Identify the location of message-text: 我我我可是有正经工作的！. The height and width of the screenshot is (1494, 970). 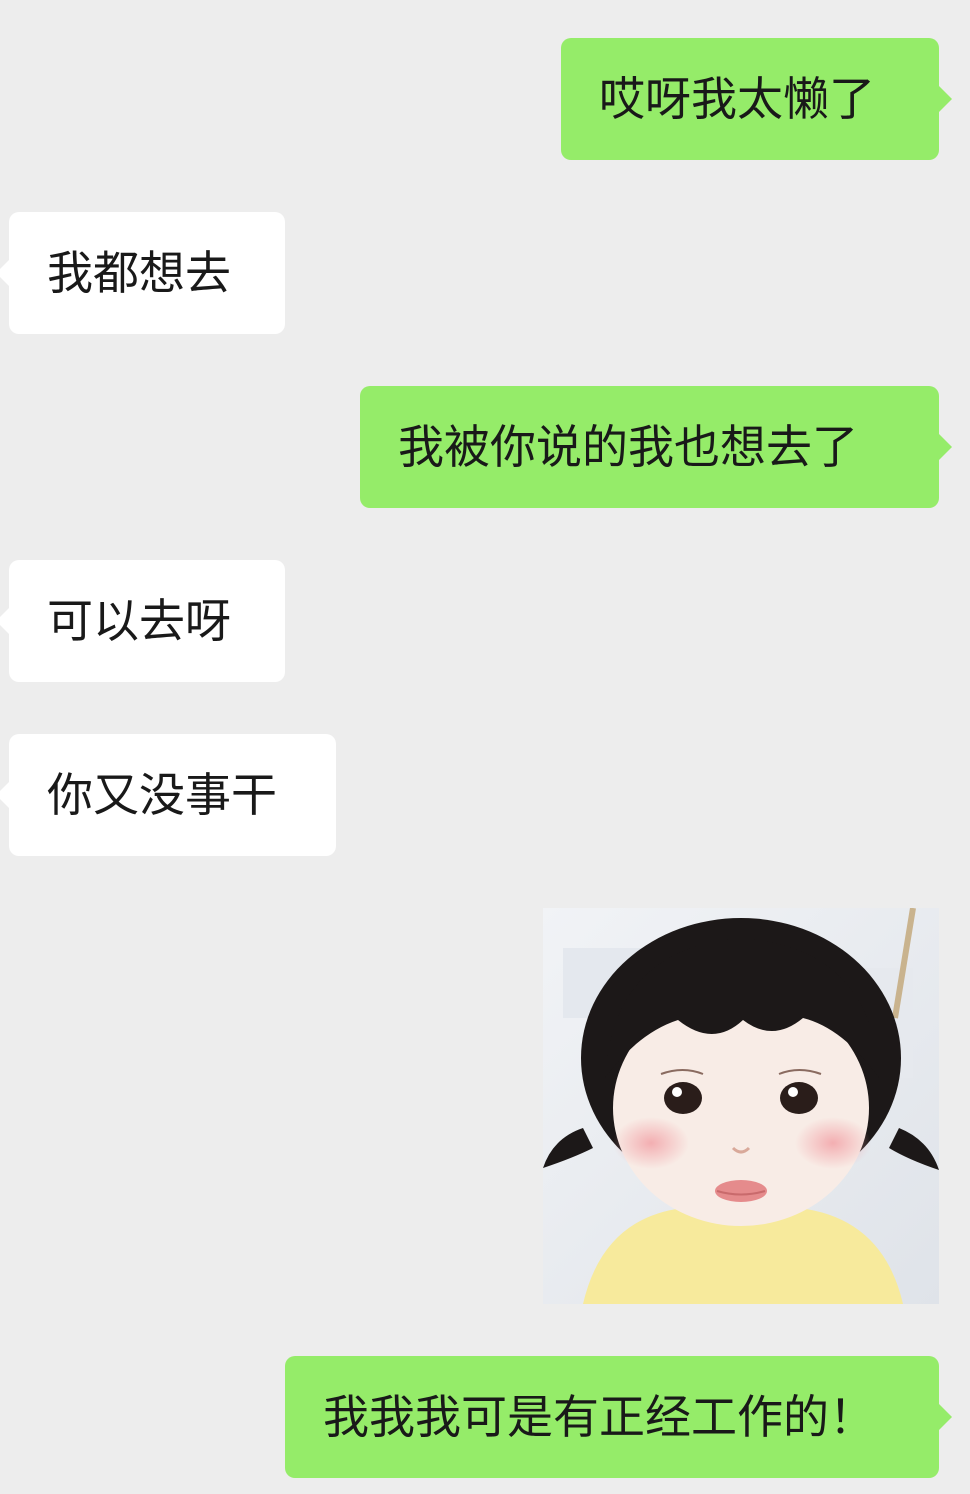
(599, 1417).